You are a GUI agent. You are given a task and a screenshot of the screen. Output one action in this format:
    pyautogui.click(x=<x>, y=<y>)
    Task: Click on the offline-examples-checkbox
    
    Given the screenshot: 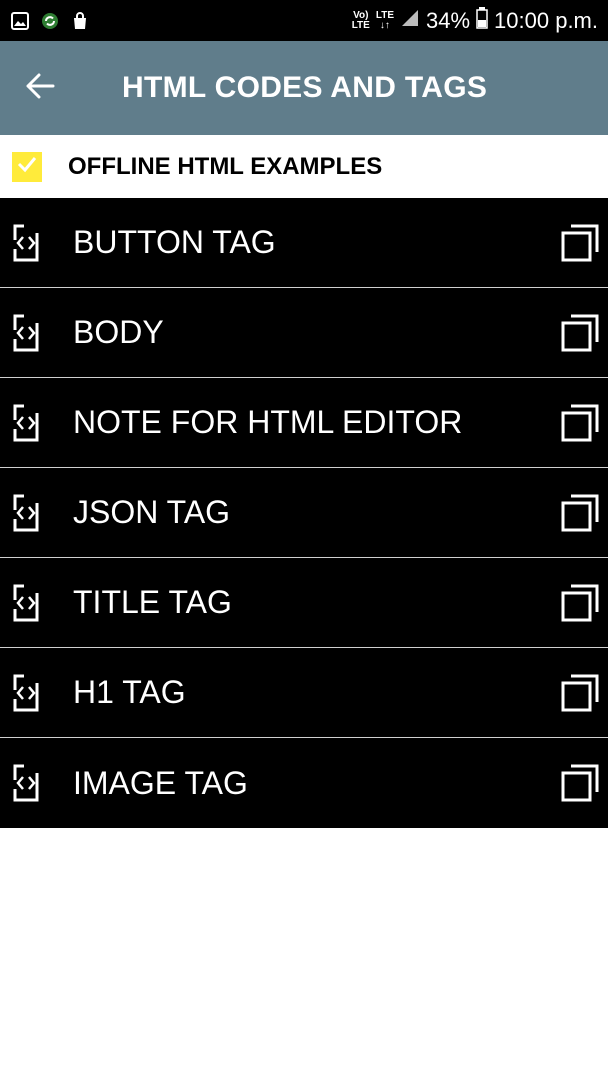 What is the action you would take?
    pyautogui.click(x=27, y=166)
    